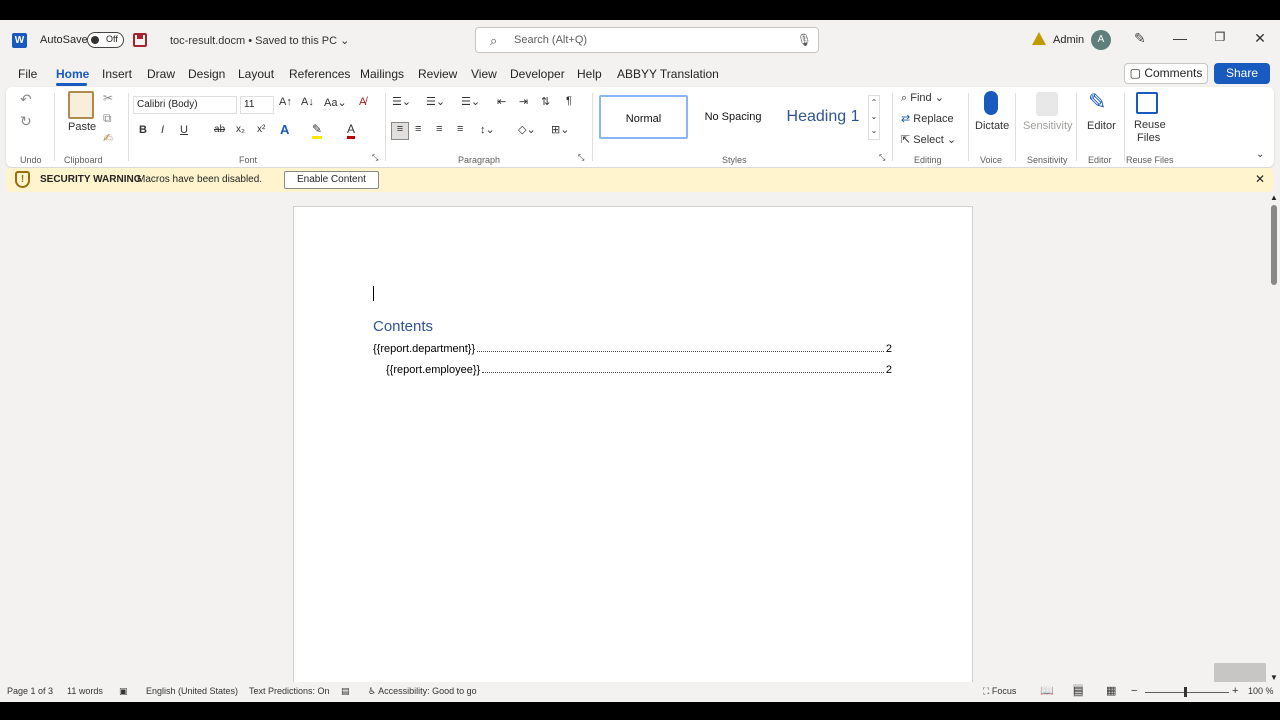 Image resolution: width=1280 pixels, height=720 pixels. I want to click on minimize-icon: —, so click(1180, 38).